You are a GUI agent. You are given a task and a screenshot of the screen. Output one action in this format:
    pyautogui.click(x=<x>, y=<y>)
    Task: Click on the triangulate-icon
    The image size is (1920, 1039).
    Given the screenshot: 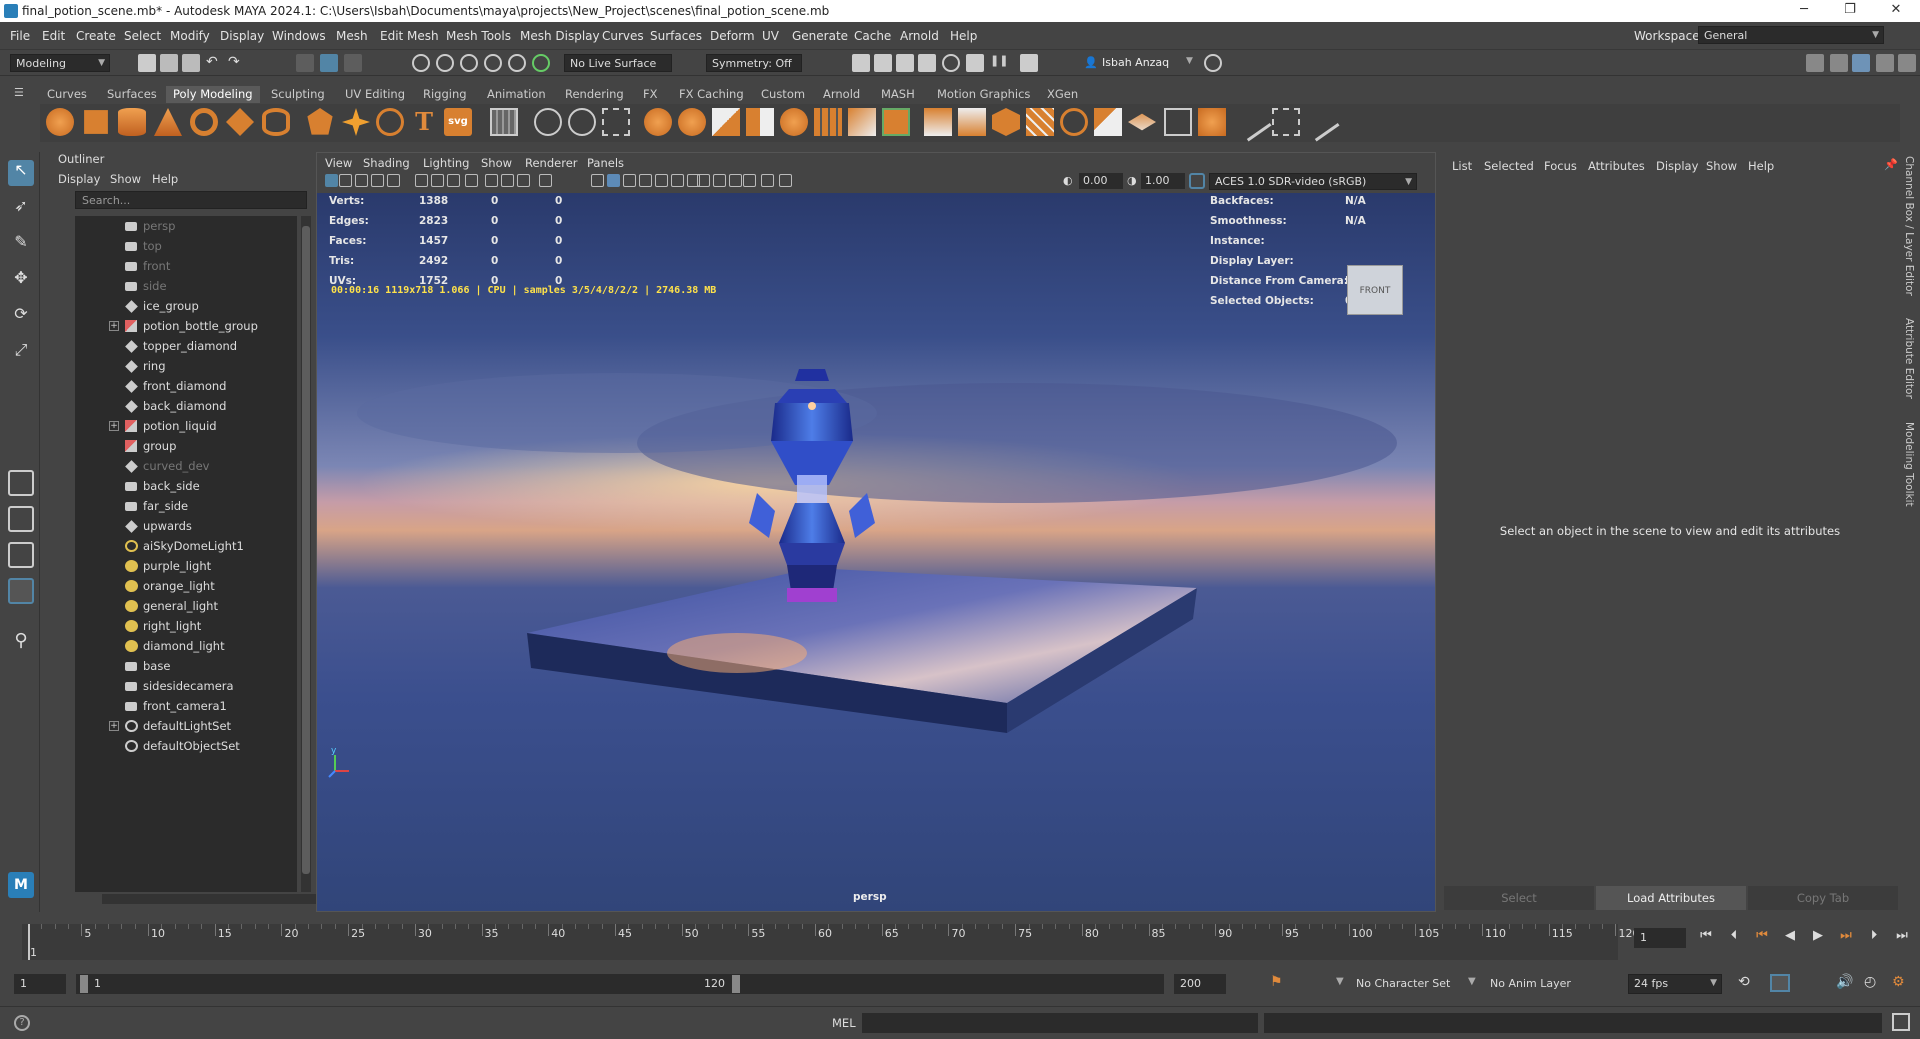 What is the action you would take?
    pyautogui.click(x=828, y=122)
    